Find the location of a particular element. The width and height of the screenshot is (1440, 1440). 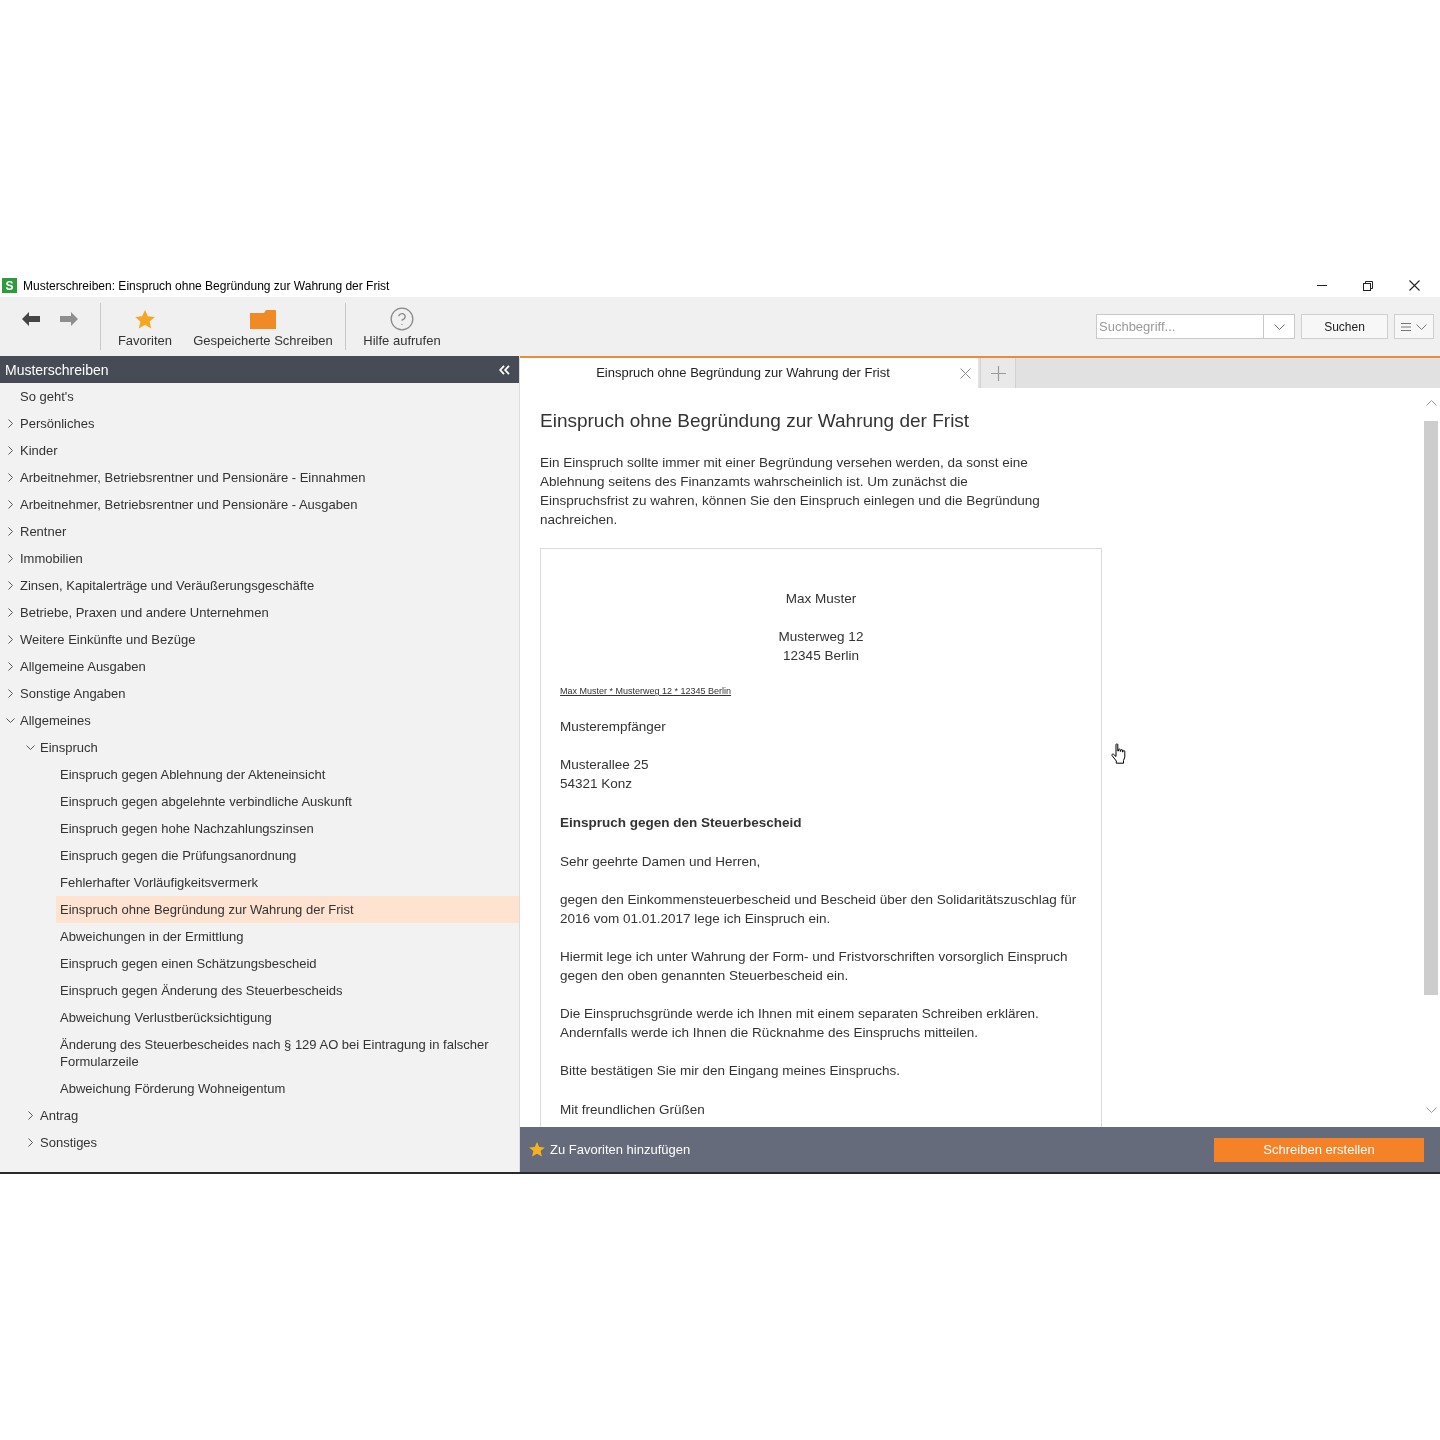

document-tab: Einspruch ohne Begründung zur Wahrung der Frist is located at coordinates (749, 373).